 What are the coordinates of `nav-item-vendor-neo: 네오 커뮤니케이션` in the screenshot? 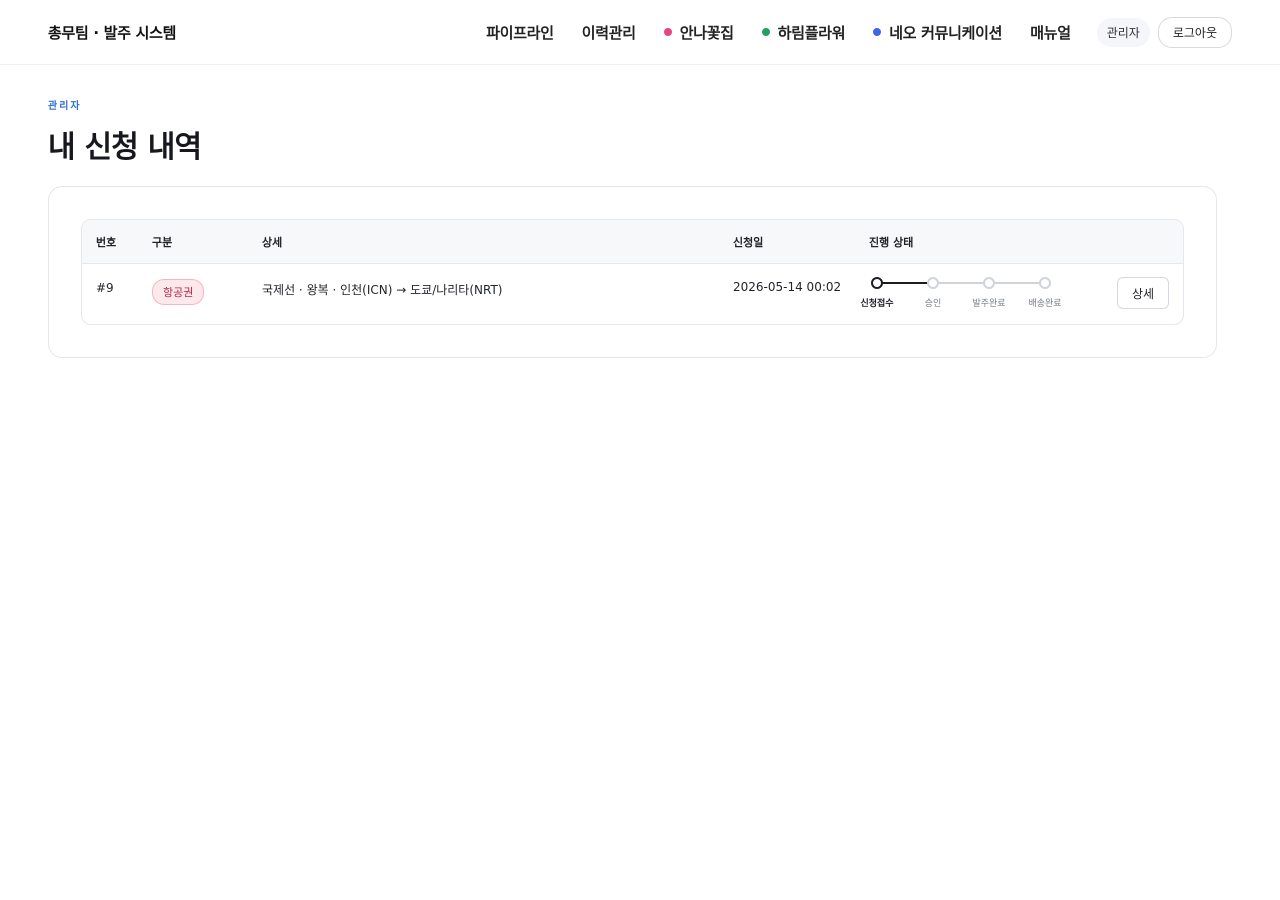 It's located at (937, 32).